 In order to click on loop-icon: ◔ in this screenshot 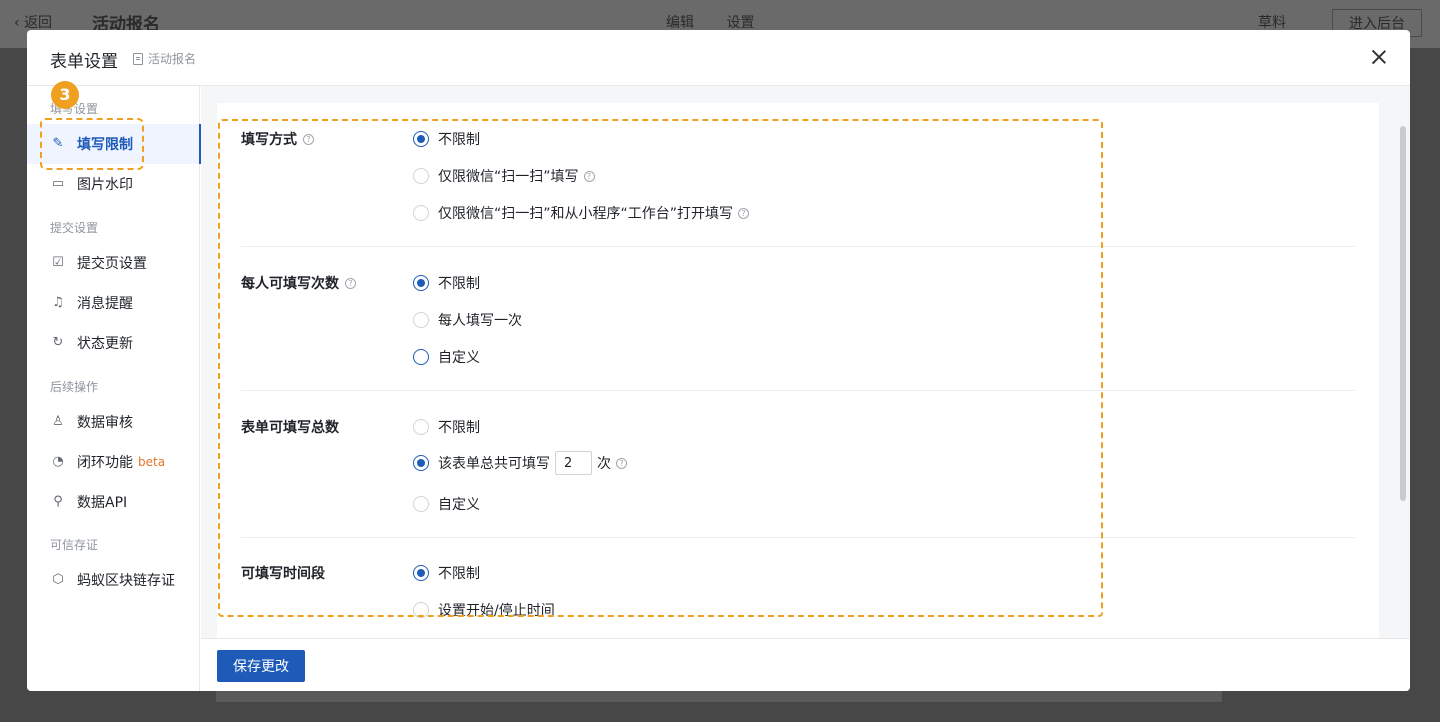, I will do `click(58, 461)`.